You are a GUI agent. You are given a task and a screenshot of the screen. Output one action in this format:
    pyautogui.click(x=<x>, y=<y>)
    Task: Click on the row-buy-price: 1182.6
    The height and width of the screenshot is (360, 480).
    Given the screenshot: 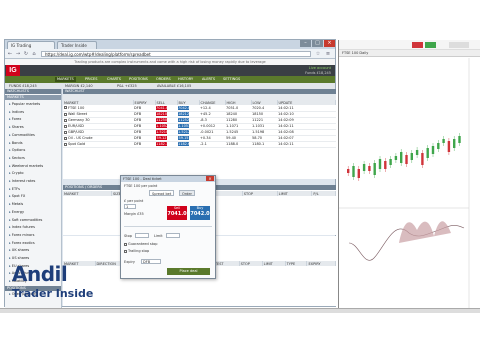 What is the action you would take?
    pyautogui.click(x=184, y=144)
    